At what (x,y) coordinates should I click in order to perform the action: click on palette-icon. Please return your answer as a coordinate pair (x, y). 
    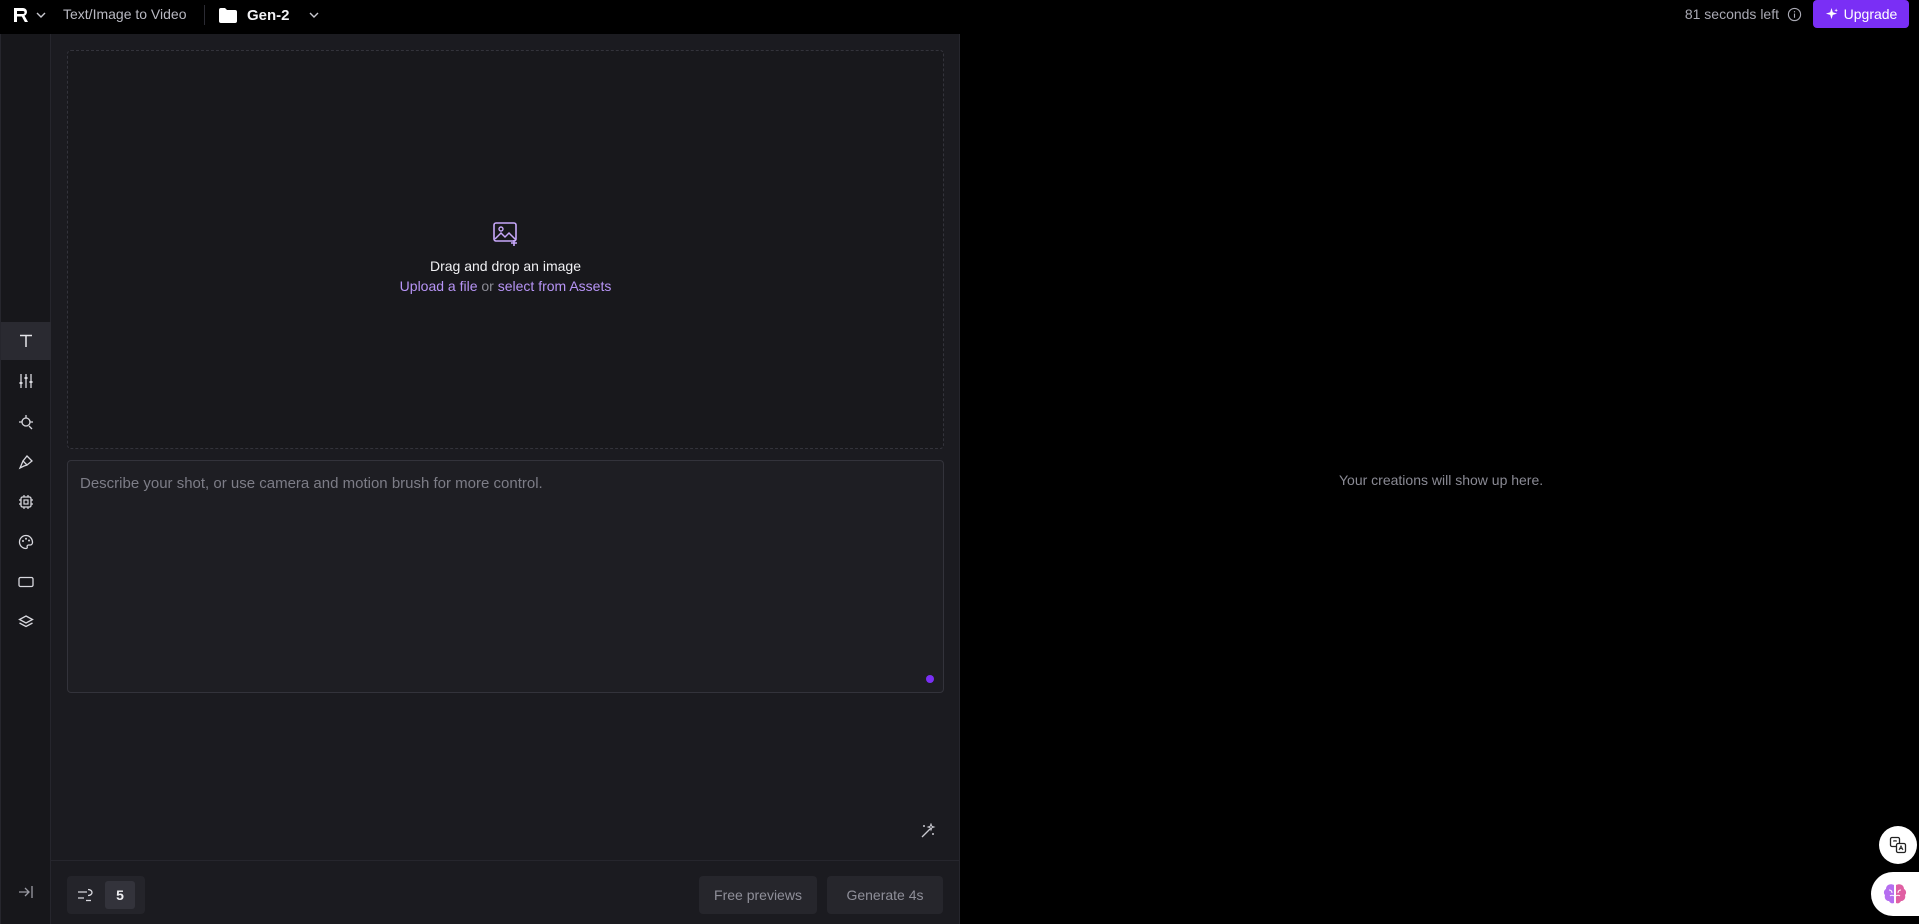
    Looking at the image, I should click on (26, 542).